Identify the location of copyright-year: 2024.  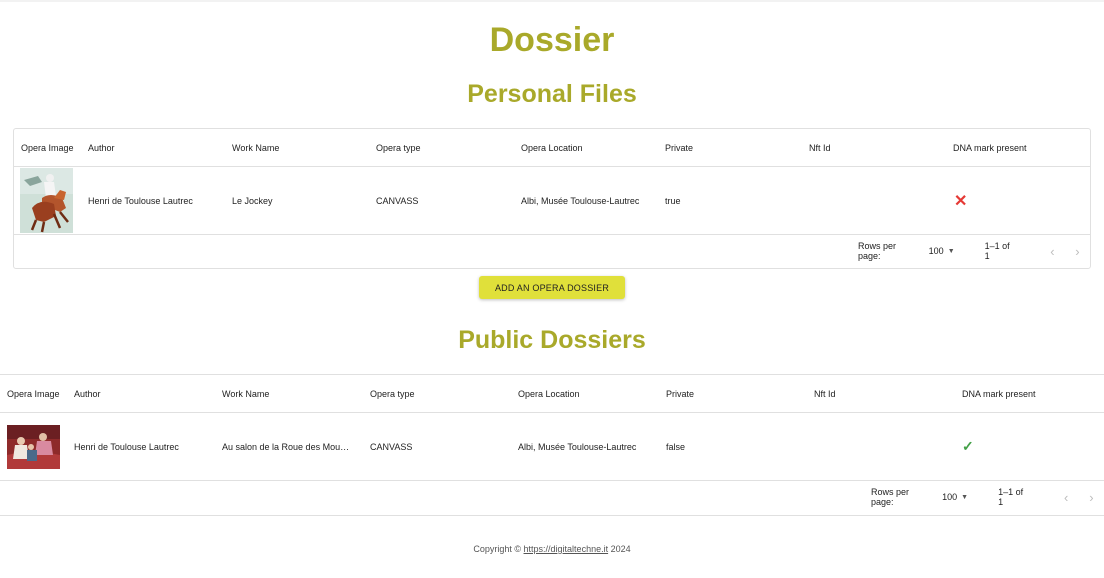
(620, 549).